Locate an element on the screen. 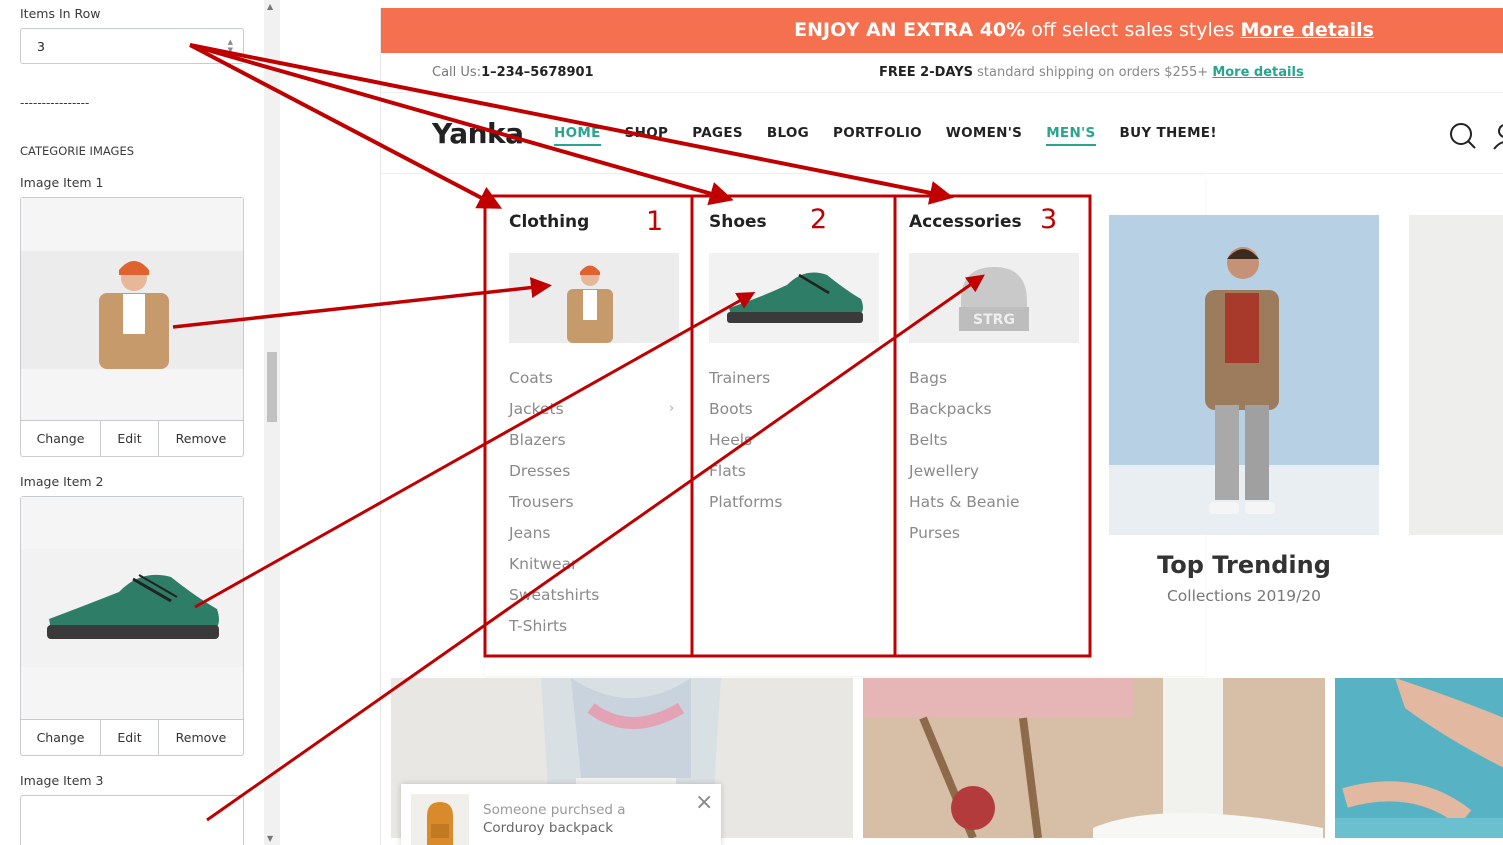 The image size is (1503, 845). image-item-1-box: Change Edit Remove is located at coordinates (132, 327).